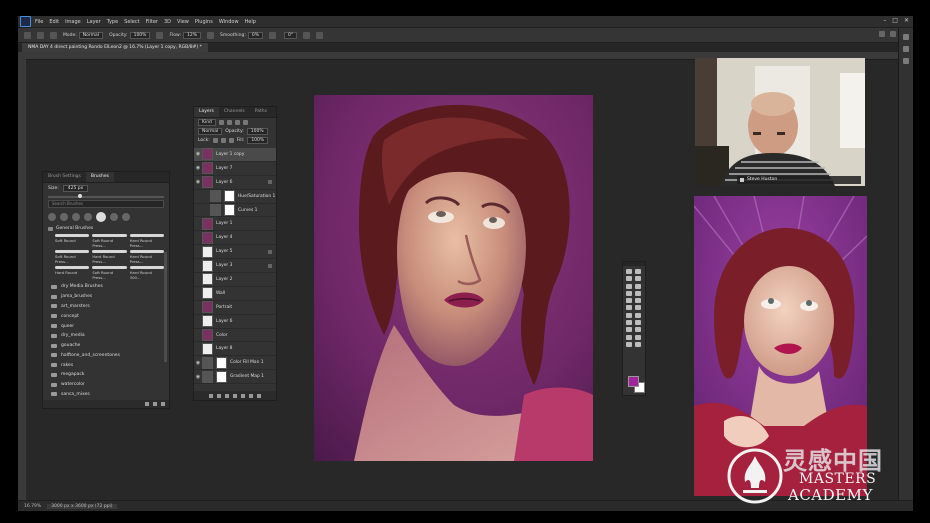 This screenshot has width=930, height=523. What do you see at coordinates (906, 20) in the screenshot?
I see `close-icon: ✕` at bounding box center [906, 20].